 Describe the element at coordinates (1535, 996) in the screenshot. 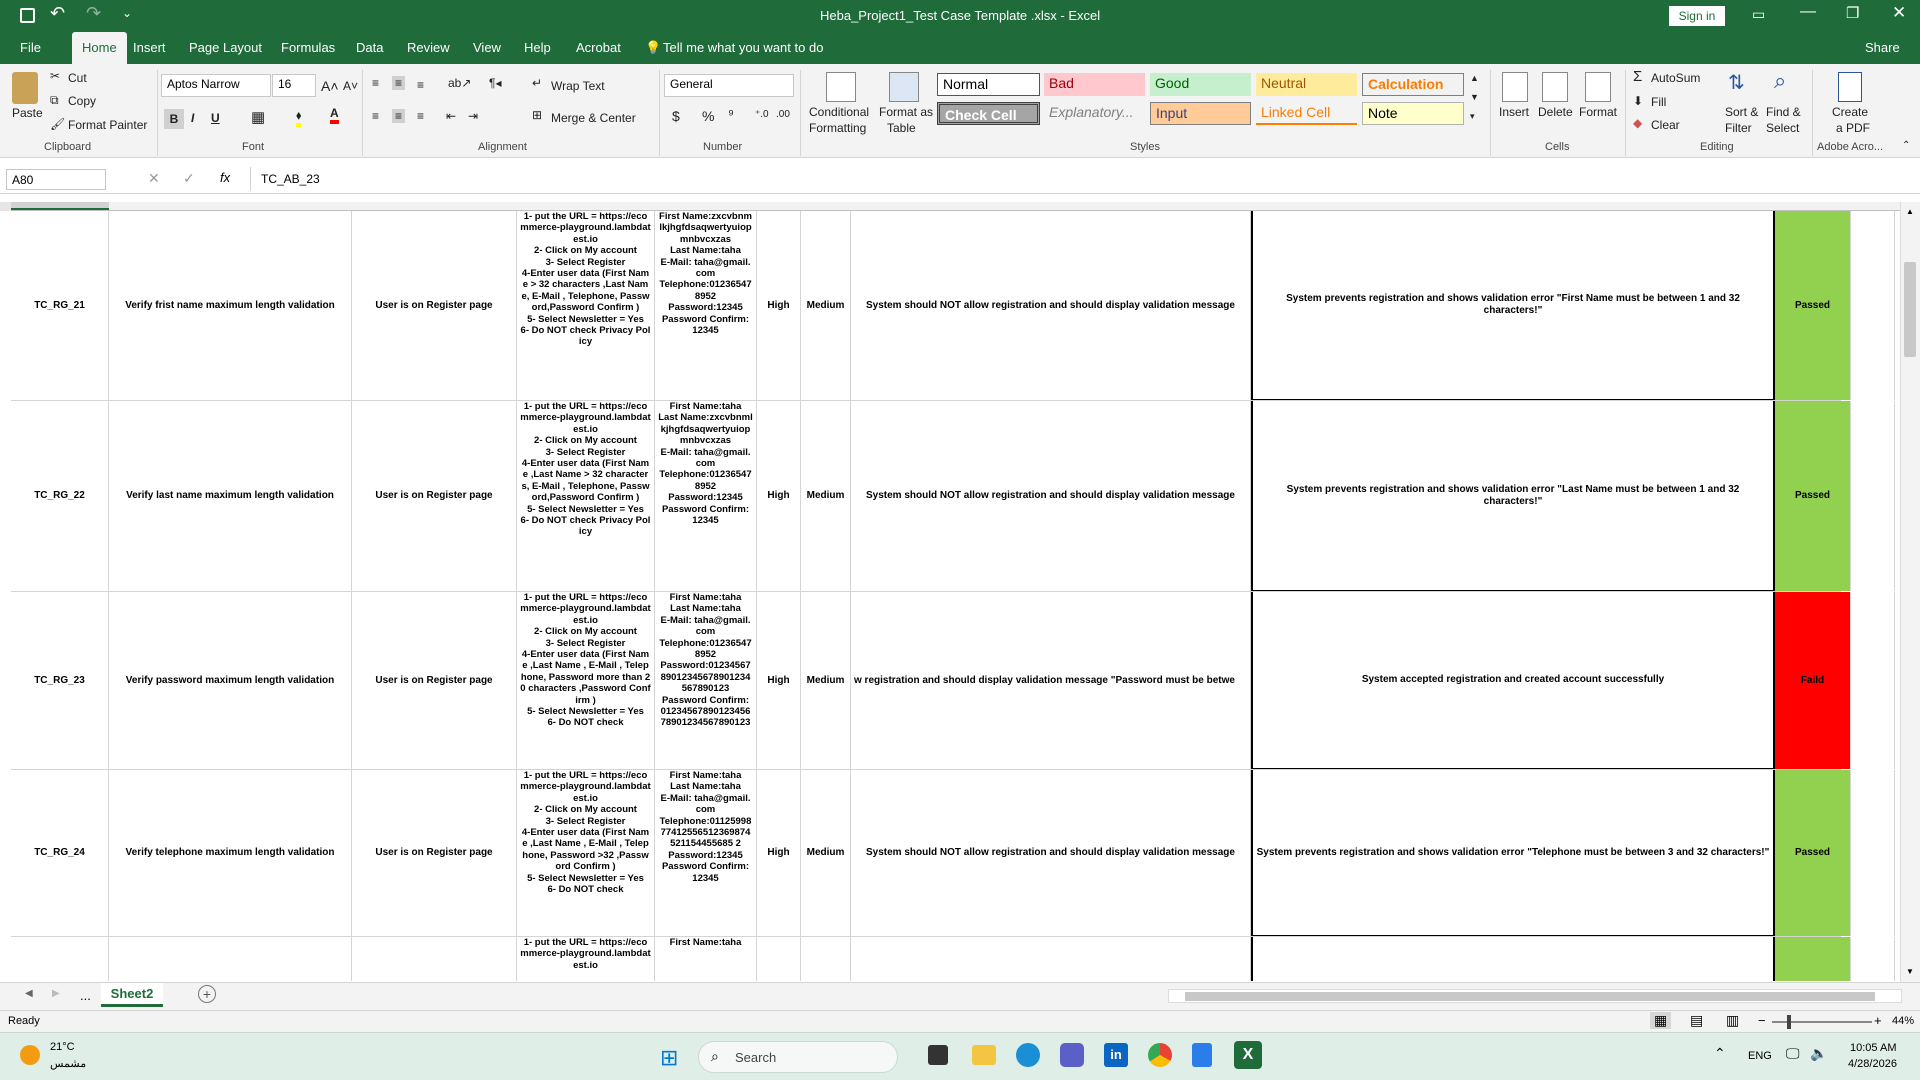

I see `horizontal-scrollbar` at that location.